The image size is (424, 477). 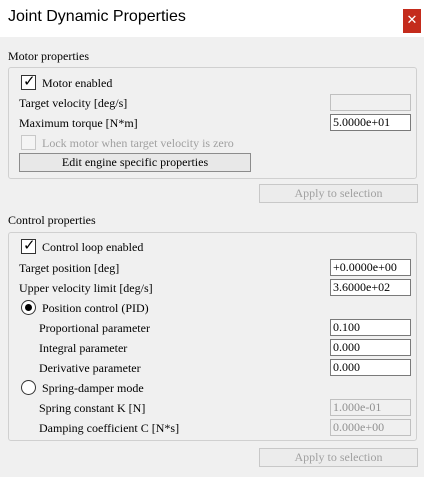 What do you see at coordinates (73, 103) in the screenshot?
I see `target-velocity-label: Target velocity [deg/s]` at bounding box center [73, 103].